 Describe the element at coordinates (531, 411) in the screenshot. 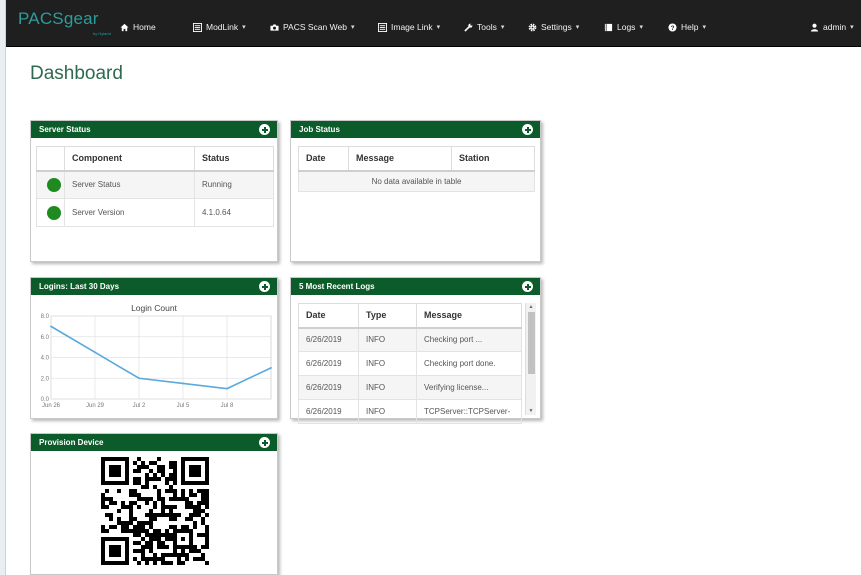

I see `scroll-down-arrow-icon: ▼` at that location.